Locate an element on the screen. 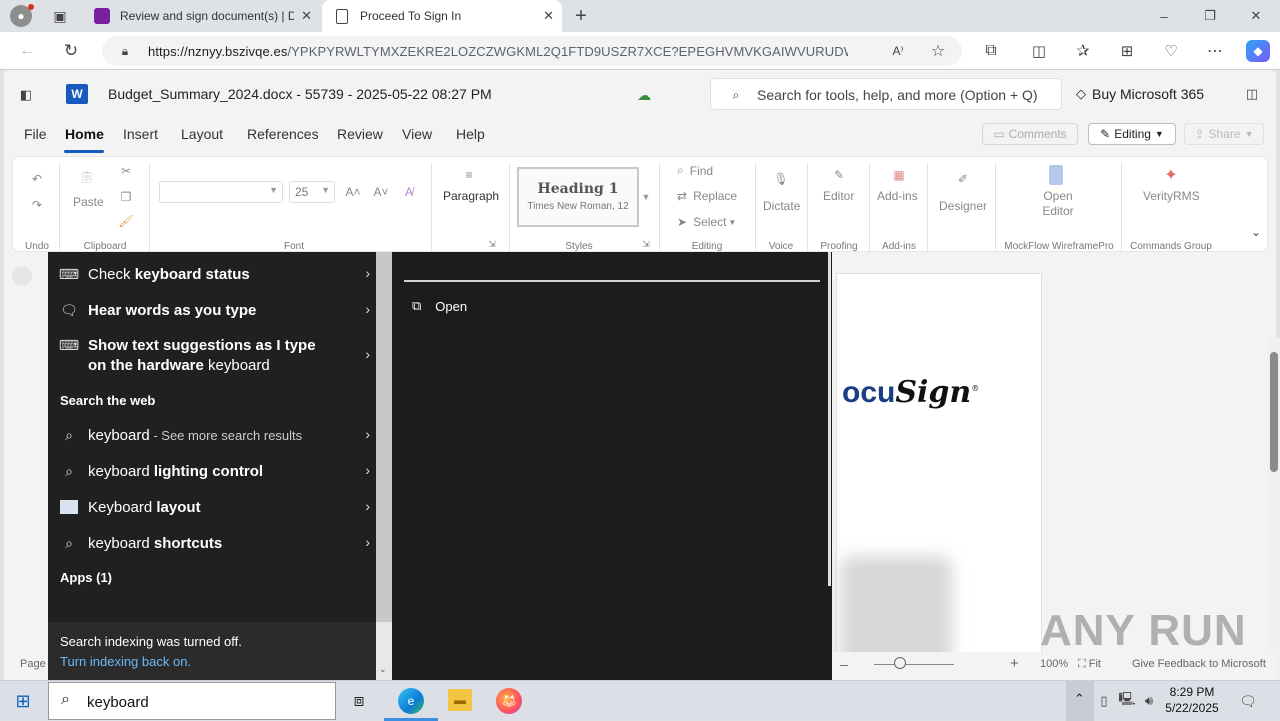 The image size is (1280, 721). lock-icon: 🔒︎ is located at coordinates (125, 51).